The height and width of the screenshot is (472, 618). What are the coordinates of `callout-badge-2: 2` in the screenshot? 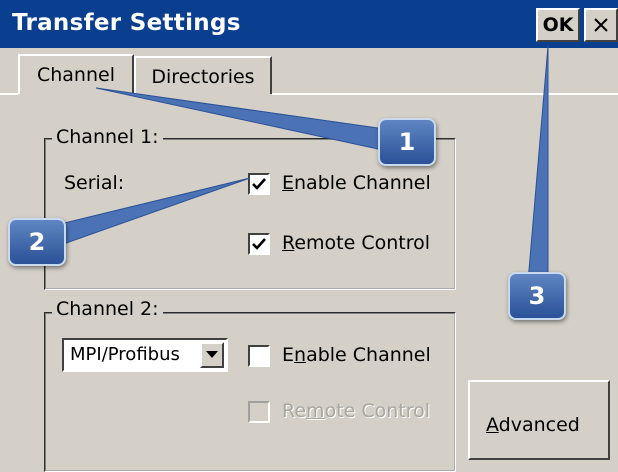 It's located at (37, 242).